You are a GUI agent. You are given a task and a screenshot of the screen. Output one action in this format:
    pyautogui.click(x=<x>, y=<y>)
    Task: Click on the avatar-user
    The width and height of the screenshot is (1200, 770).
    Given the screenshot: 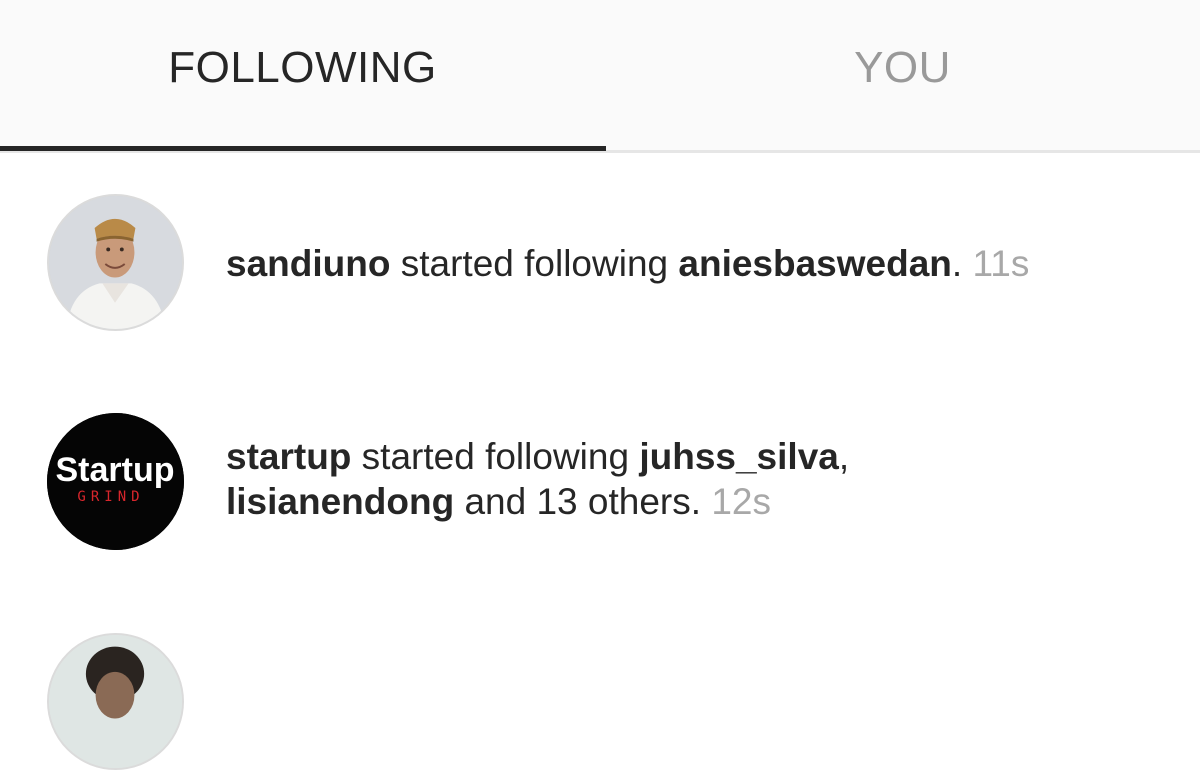 What is the action you would take?
    pyautogui.click(x=115, y=701)
    